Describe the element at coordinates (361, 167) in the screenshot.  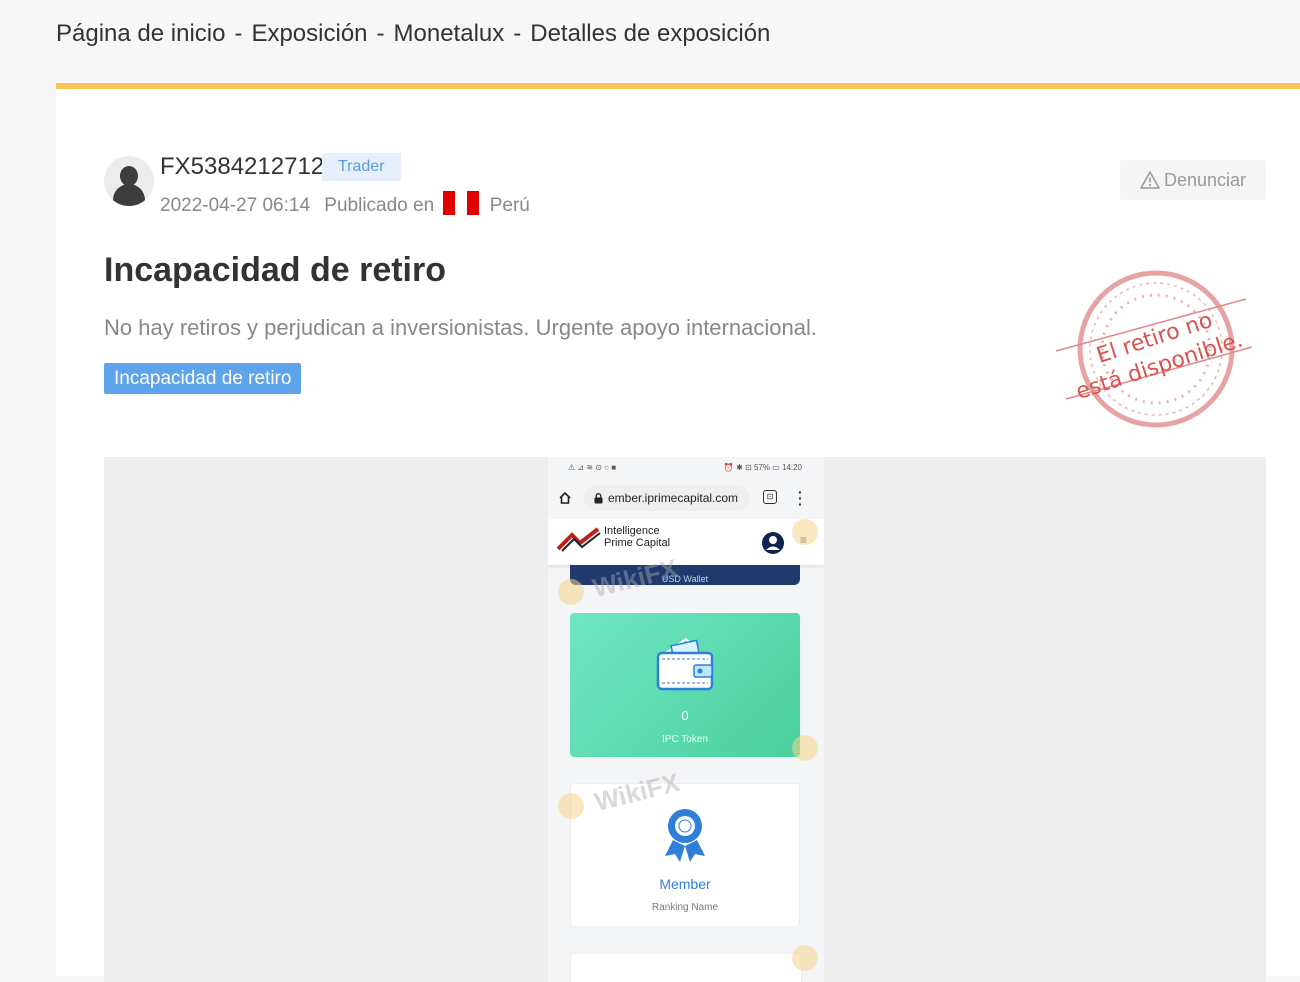
I see `role-badge: Trader` at that location.